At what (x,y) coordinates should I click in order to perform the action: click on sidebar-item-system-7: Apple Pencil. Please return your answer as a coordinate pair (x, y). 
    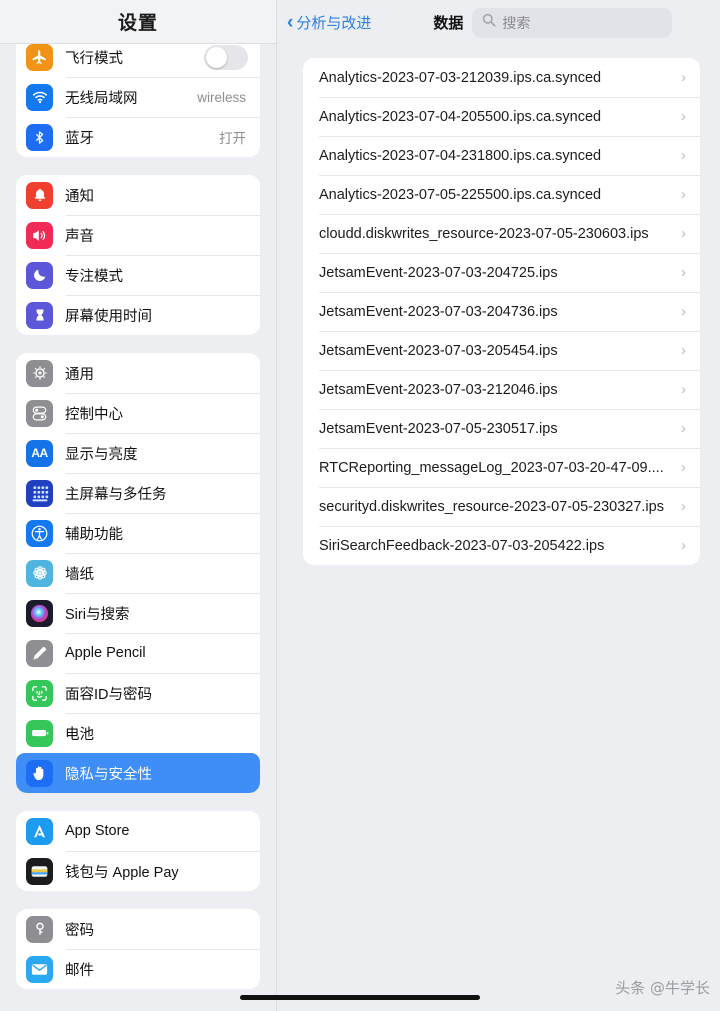
    Looking at the image, I should click on (138, 653).